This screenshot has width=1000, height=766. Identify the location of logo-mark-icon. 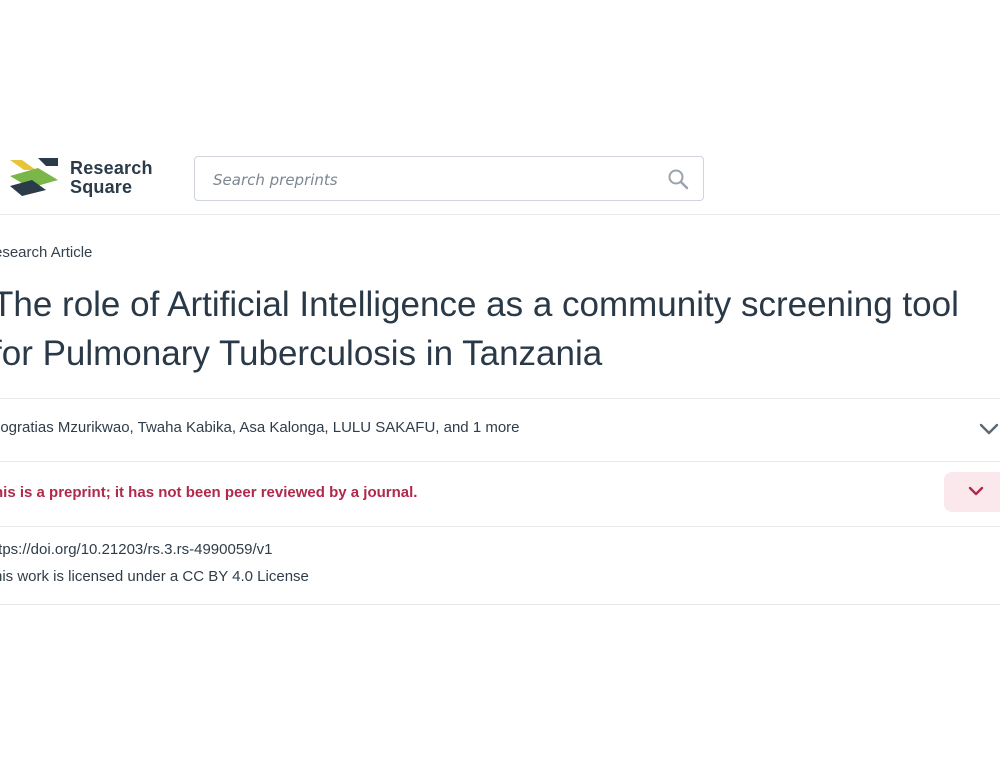
(34, 177).